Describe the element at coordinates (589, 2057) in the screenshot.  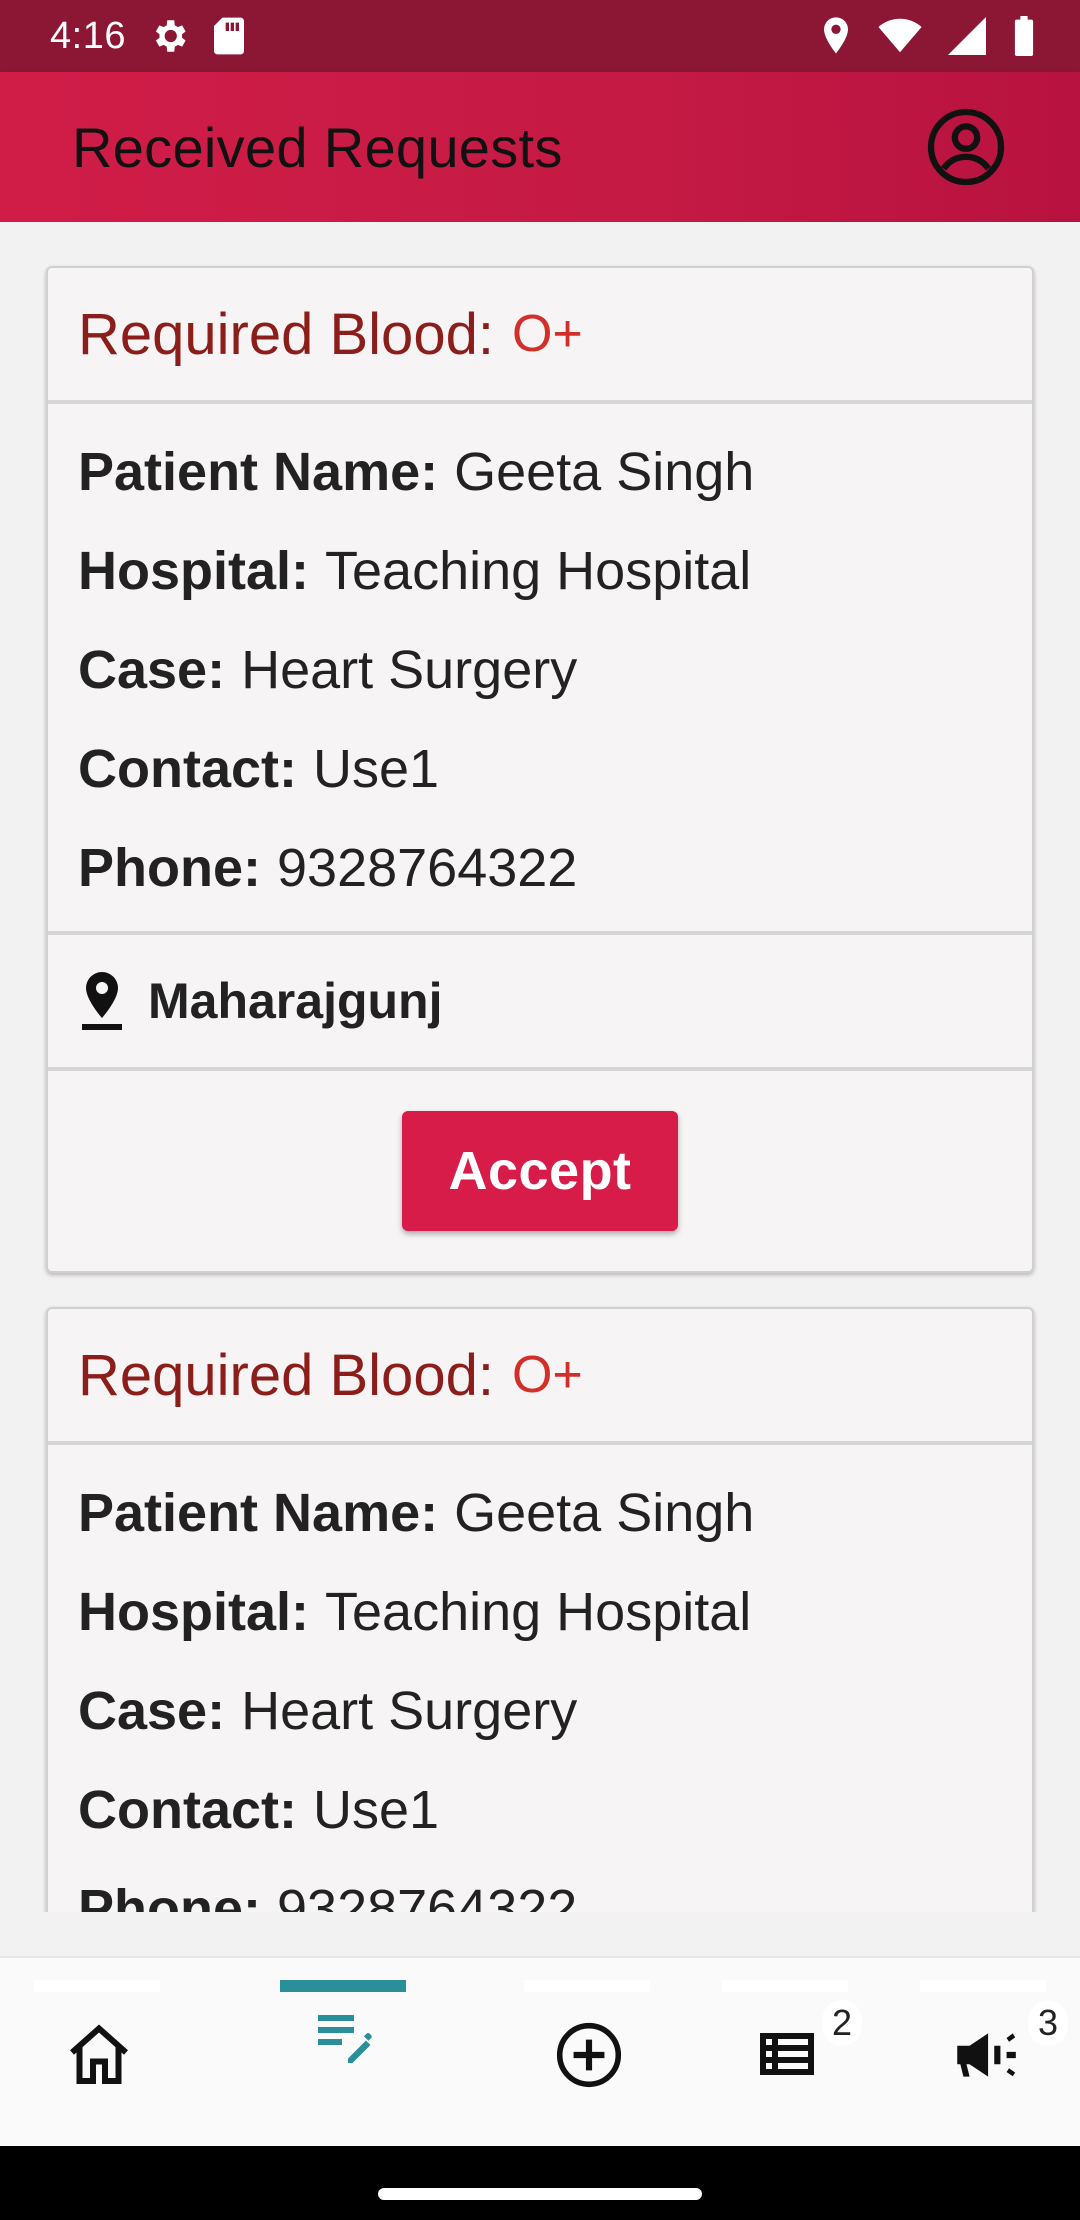
I see `add-circle-icon` at that location.